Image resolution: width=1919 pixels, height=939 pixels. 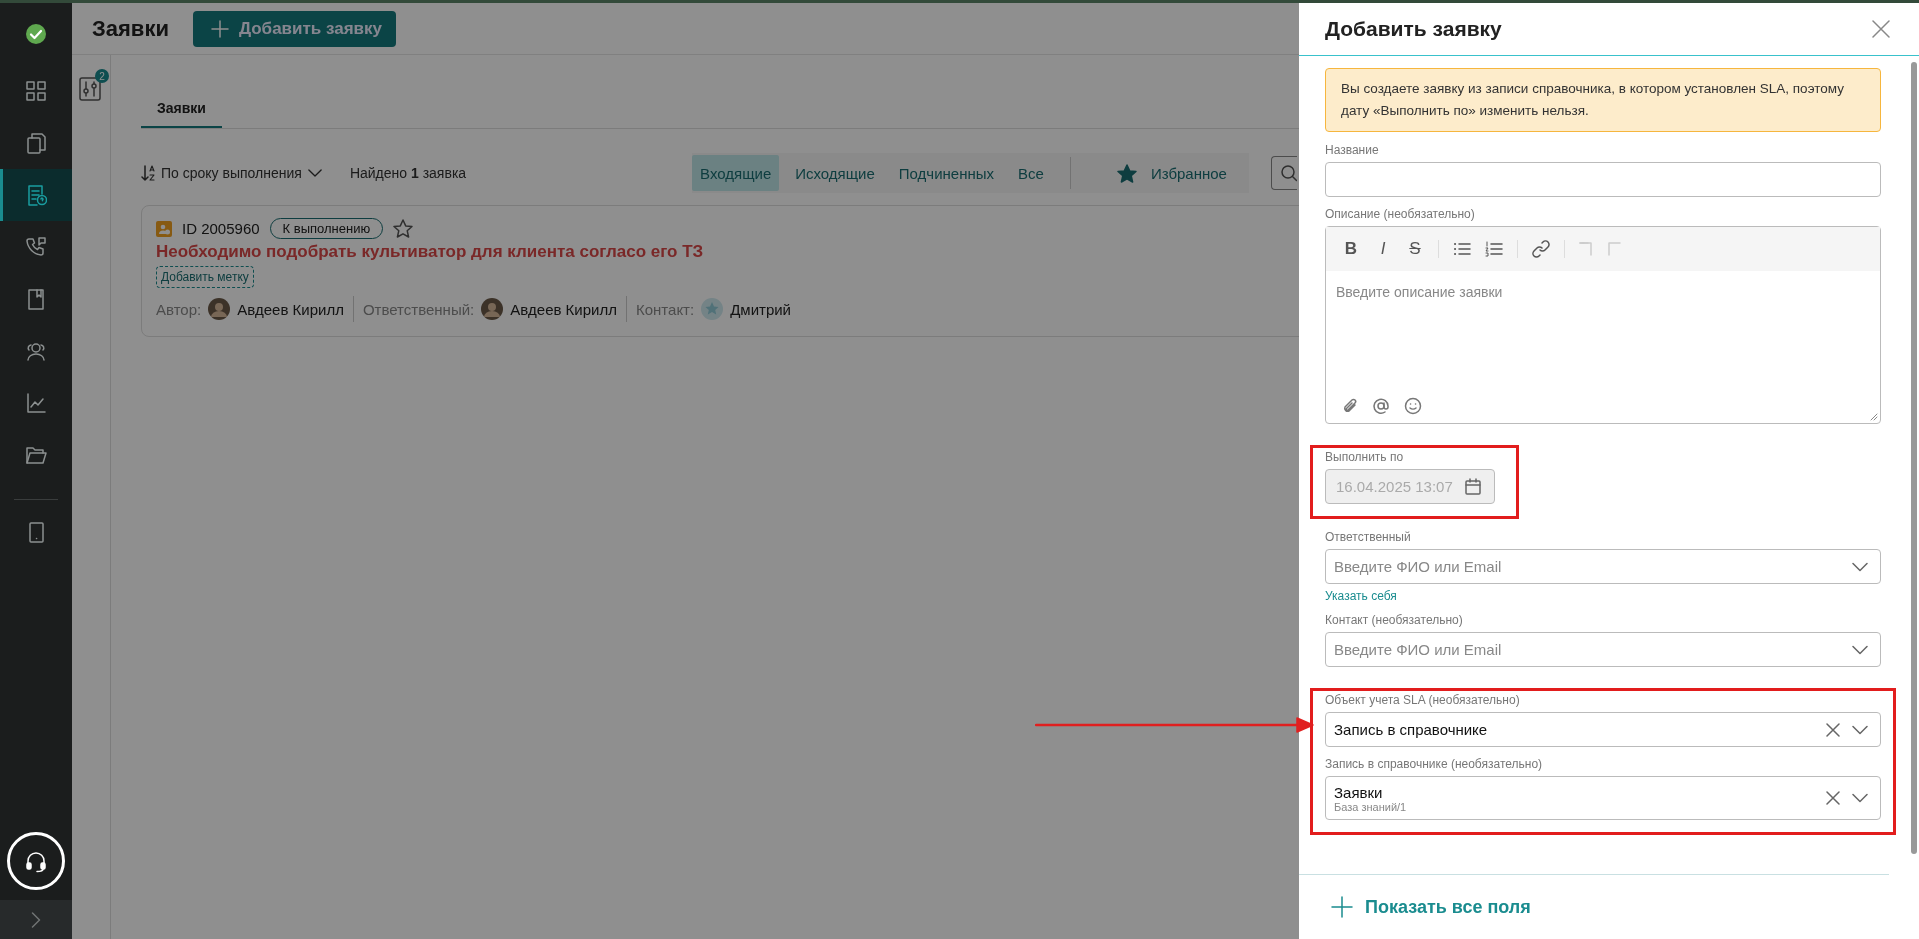 What do you see at coordinates (90, 89) in the screenshot?
I see `sliders-icon` at bounding box center [90, 89].